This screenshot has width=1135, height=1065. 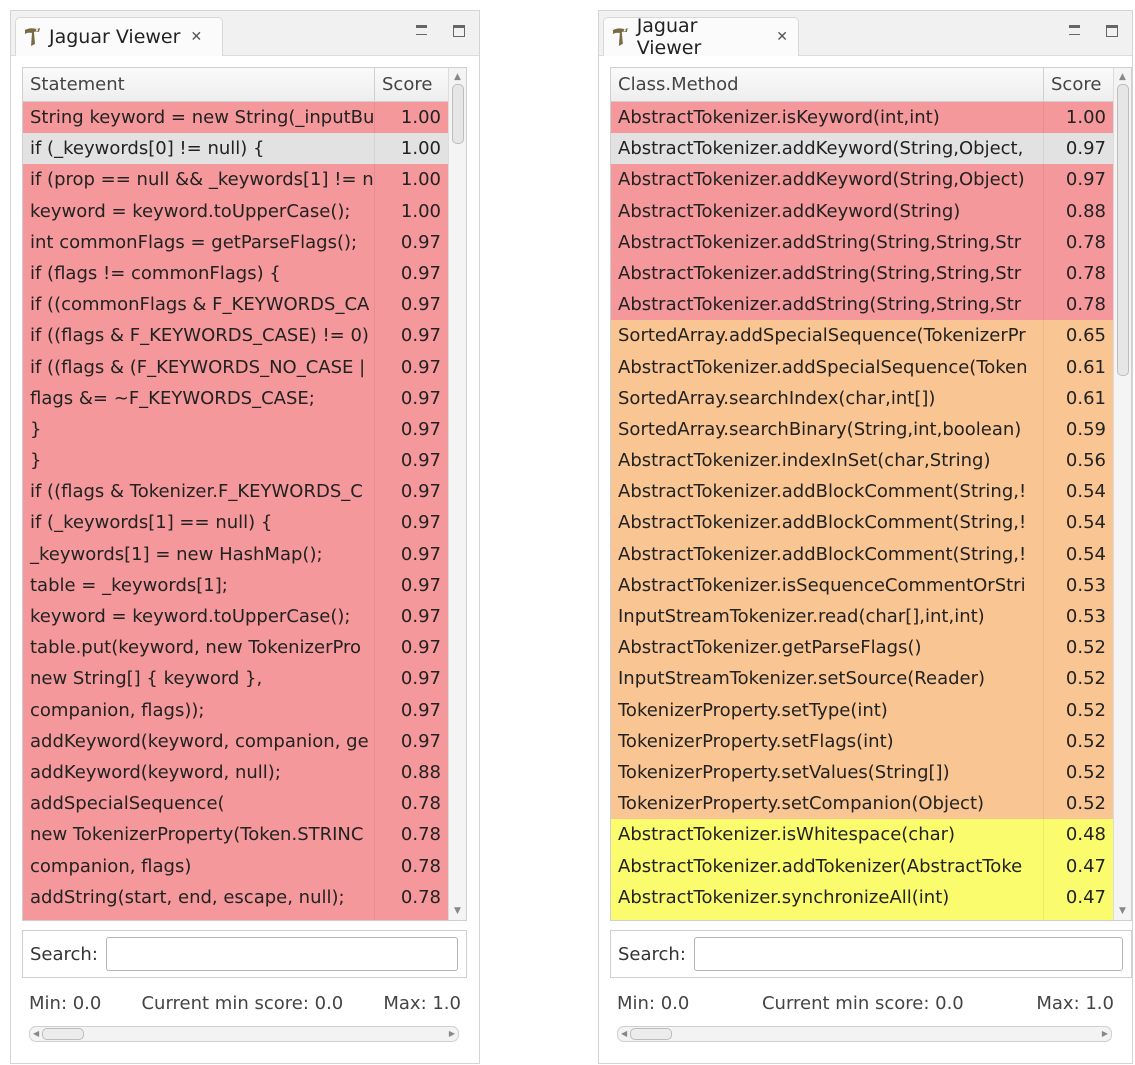 What do you see at coordinates (827, 772) in the screenshot?
I see `method-cell: TokenizerProperty.setValues(String[])` at bounding box center [827, 772].